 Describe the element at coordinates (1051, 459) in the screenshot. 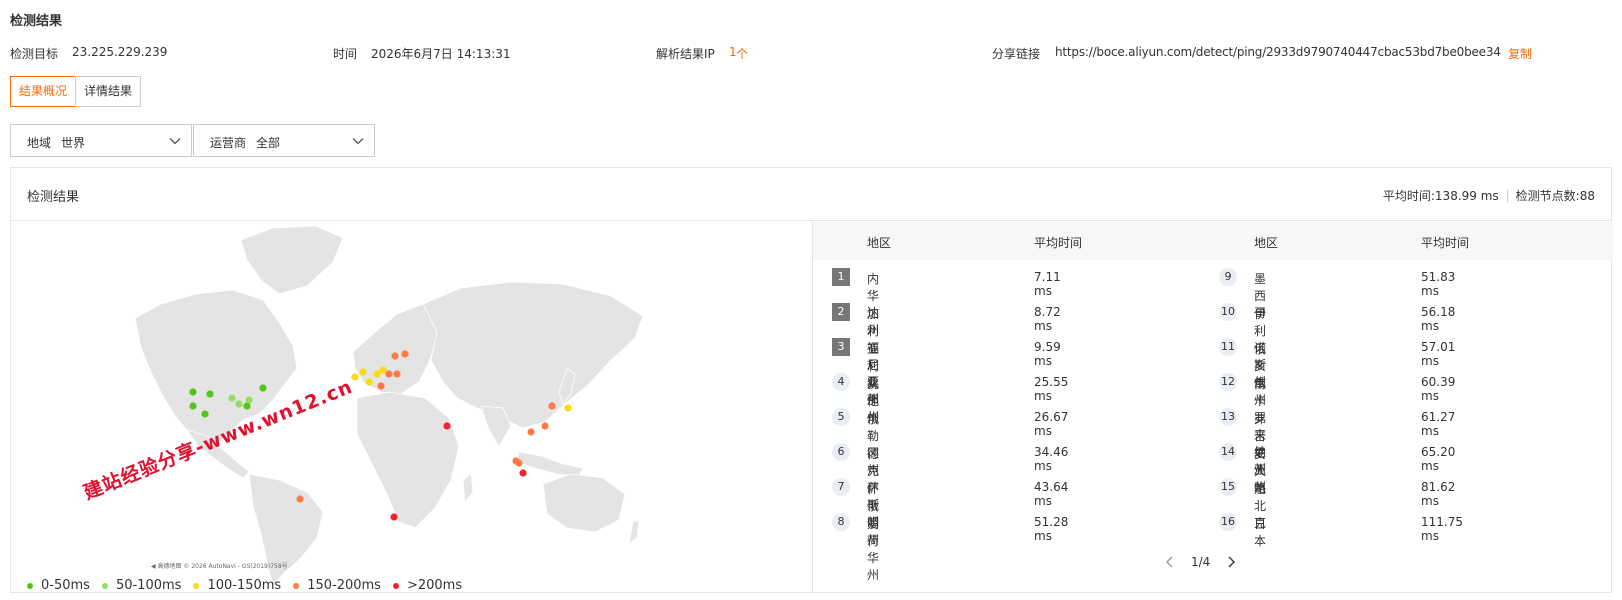

I see `avg-time-cell: 34.46 ms` at that location.